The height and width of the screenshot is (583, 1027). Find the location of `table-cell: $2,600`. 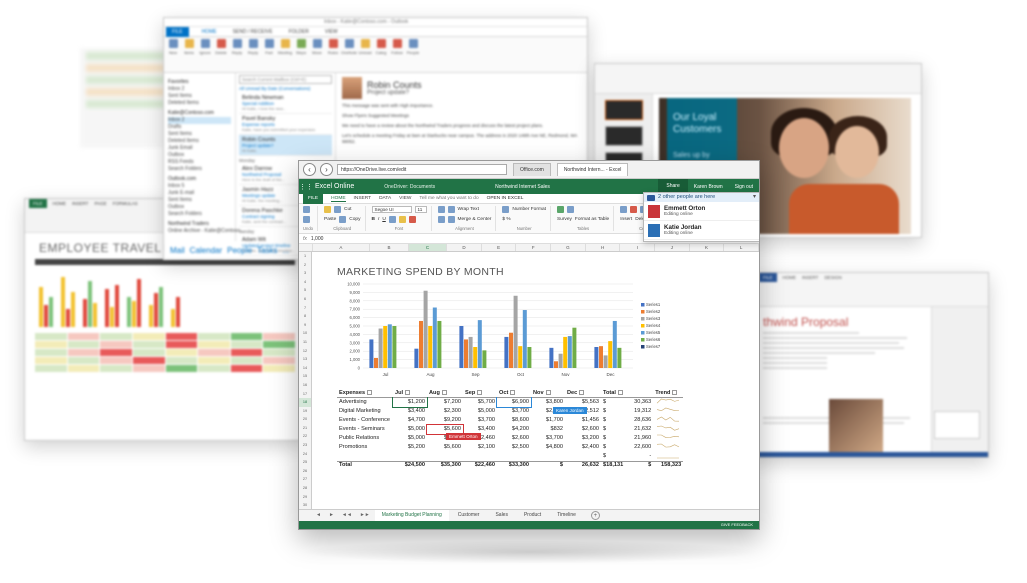

table-cell: $2,600 is located at coordinates (514, 438).